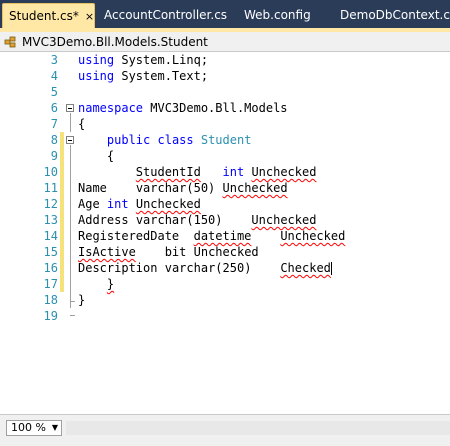 The height and width of the screenshot is (446, 450). Describe the element at coordinates (54, 60) in the screenshot. I see `line-number: 3` at that location.